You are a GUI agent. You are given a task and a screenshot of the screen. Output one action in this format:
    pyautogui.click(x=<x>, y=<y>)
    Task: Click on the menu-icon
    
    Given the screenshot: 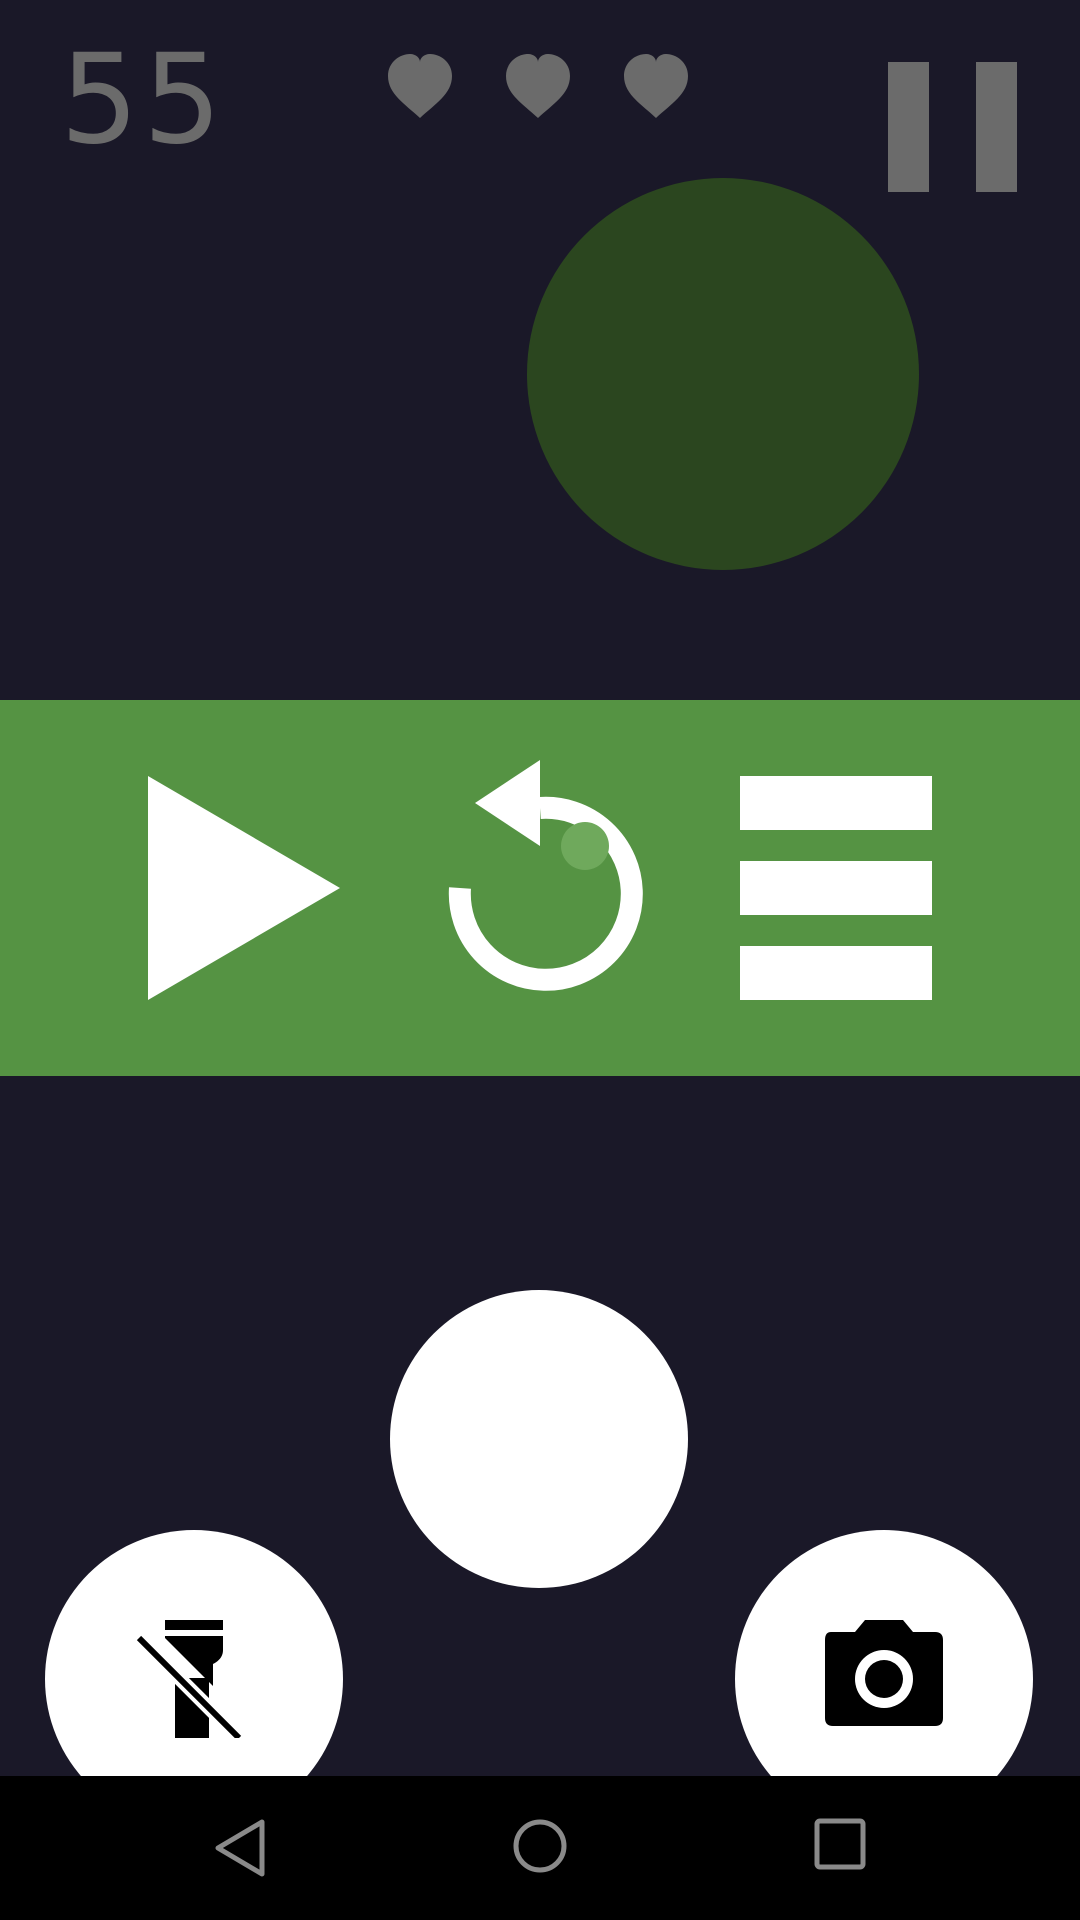 What is the action you would take?
    pyautogui.click(x=836, y=888)
    